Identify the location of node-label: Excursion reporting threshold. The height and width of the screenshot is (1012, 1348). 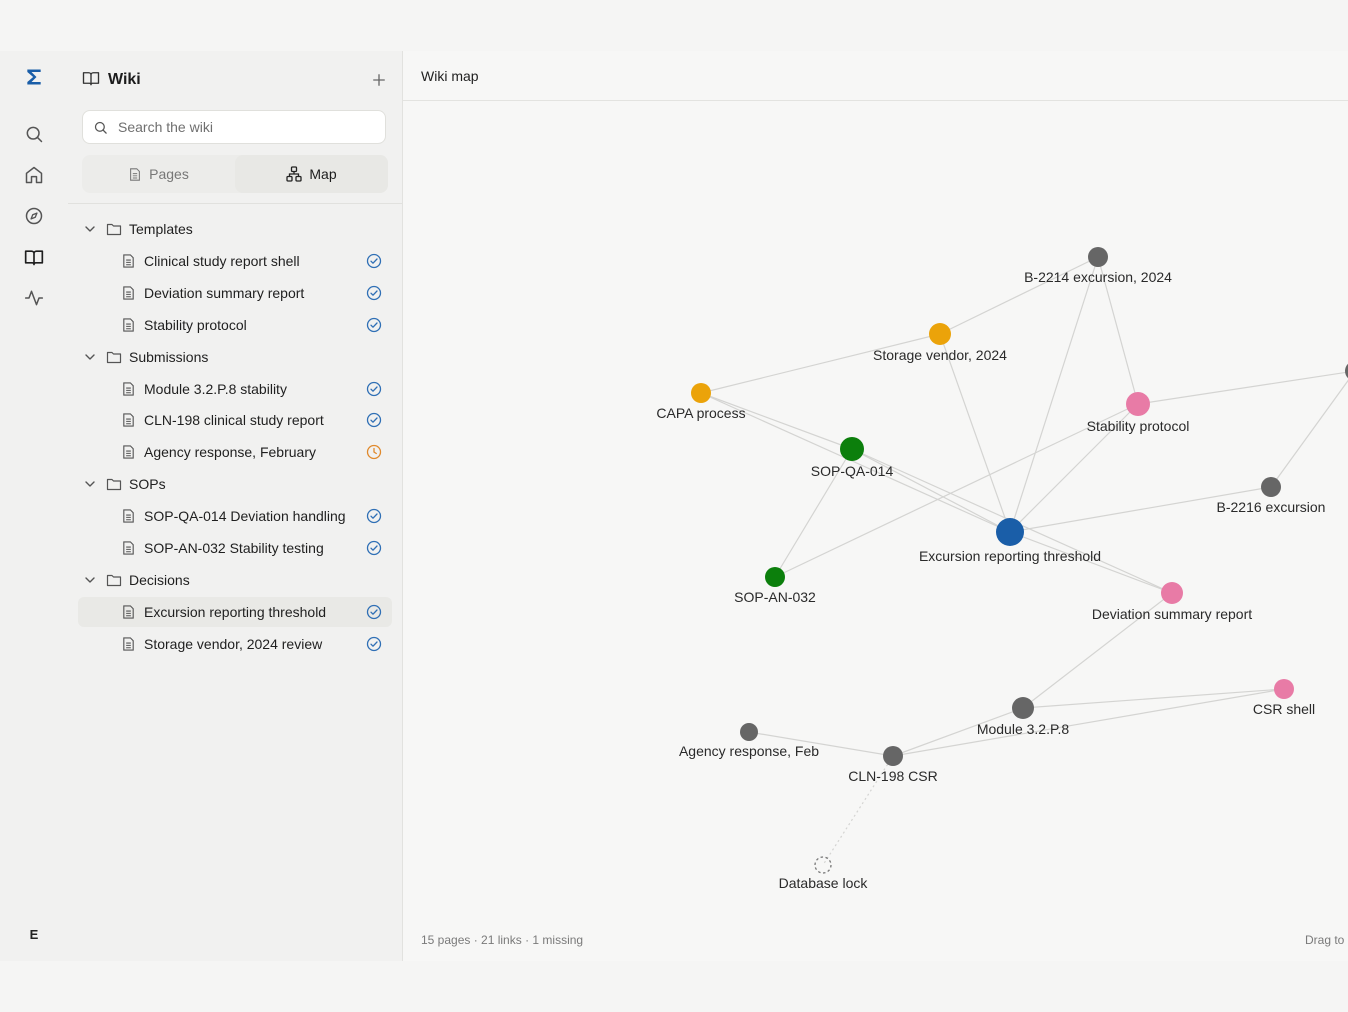
(1010, 556).